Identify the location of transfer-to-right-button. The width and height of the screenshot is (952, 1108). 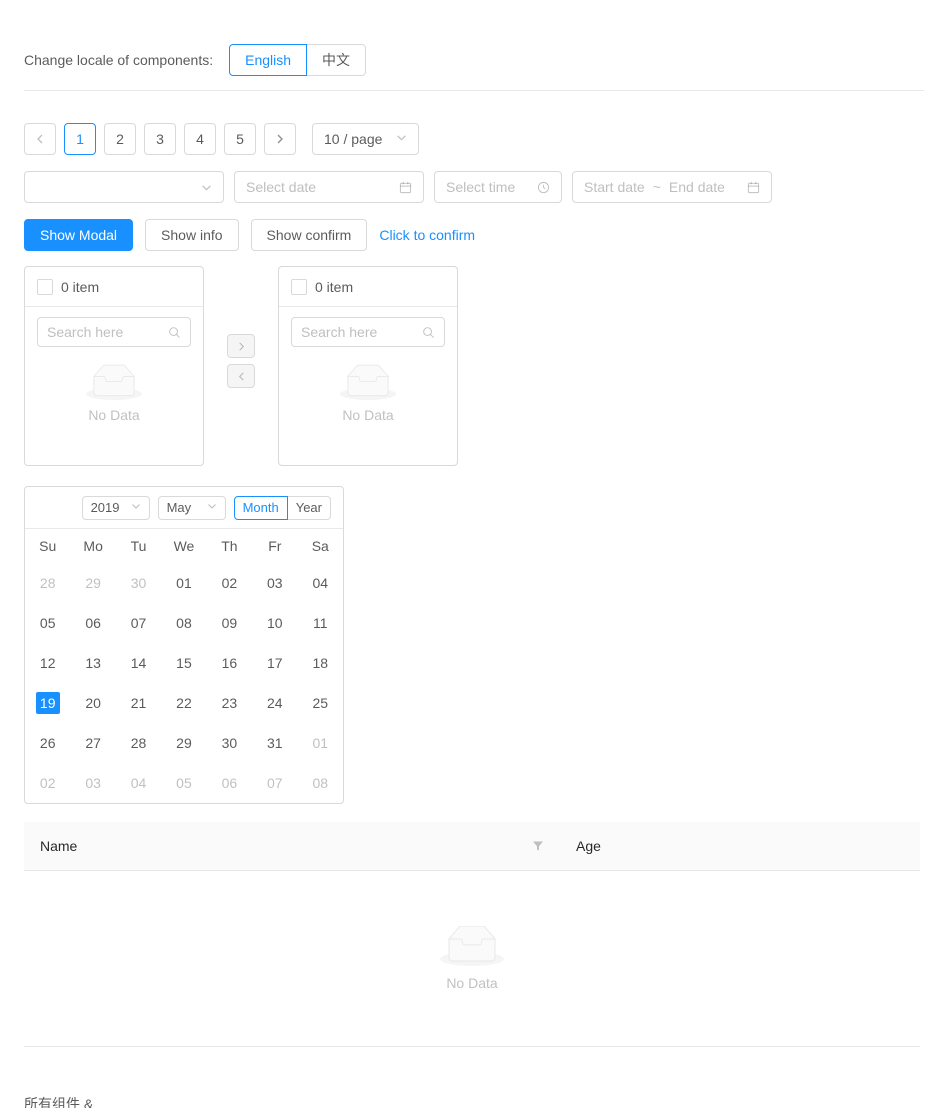
(241, 346).